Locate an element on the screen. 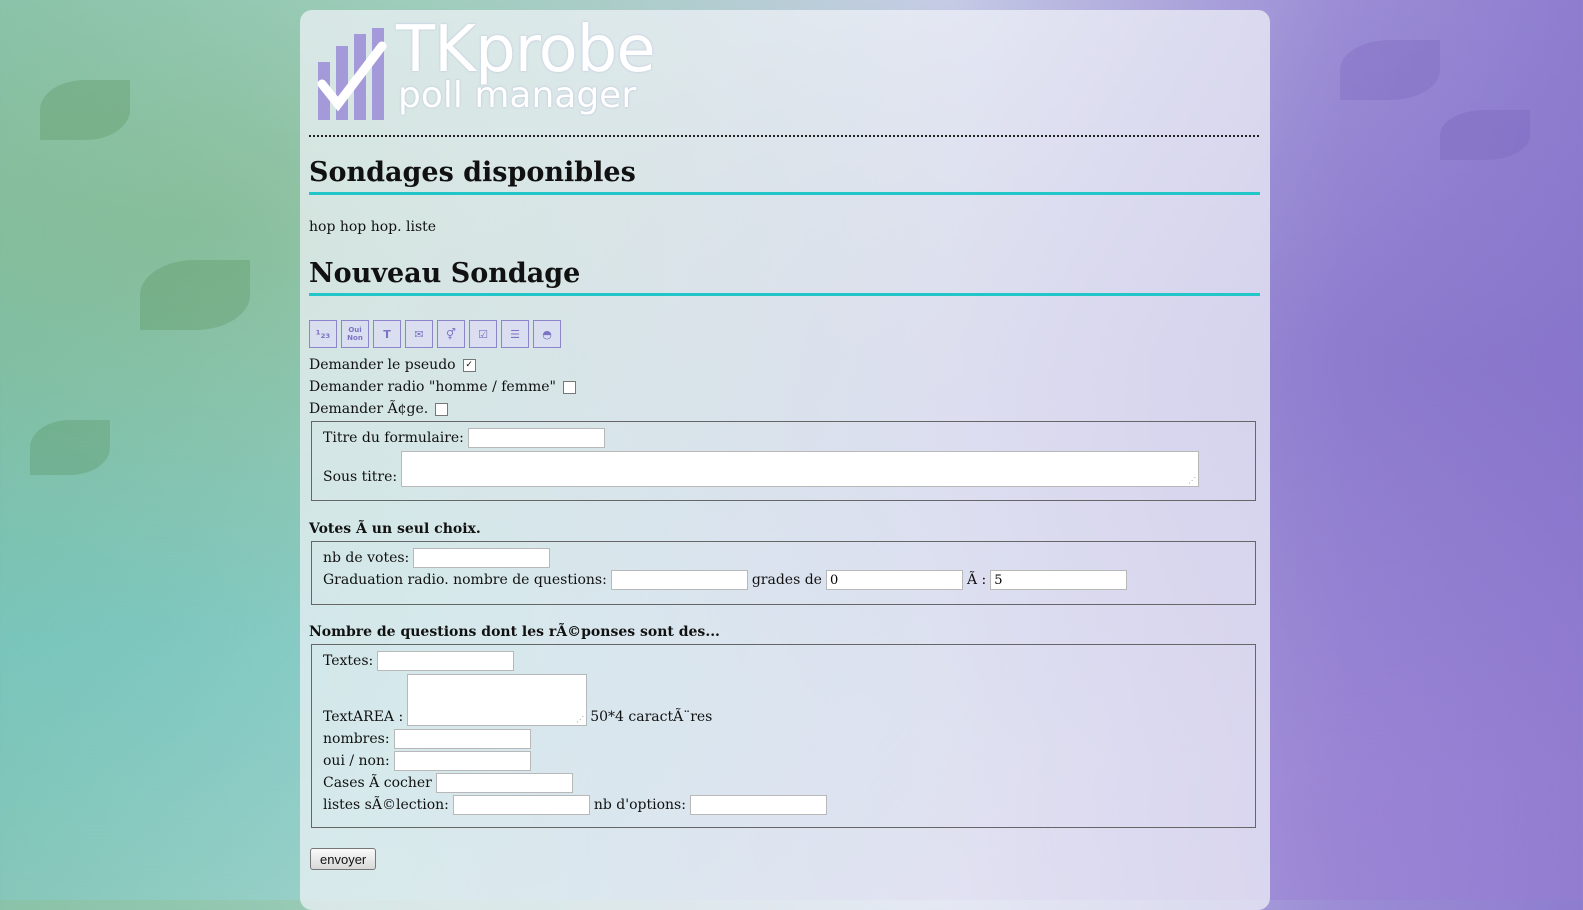 The height and width of the screenshot is (910, 1583). ask-age-option: Demander Ã¢ge. is located at coordinates (379, 409).